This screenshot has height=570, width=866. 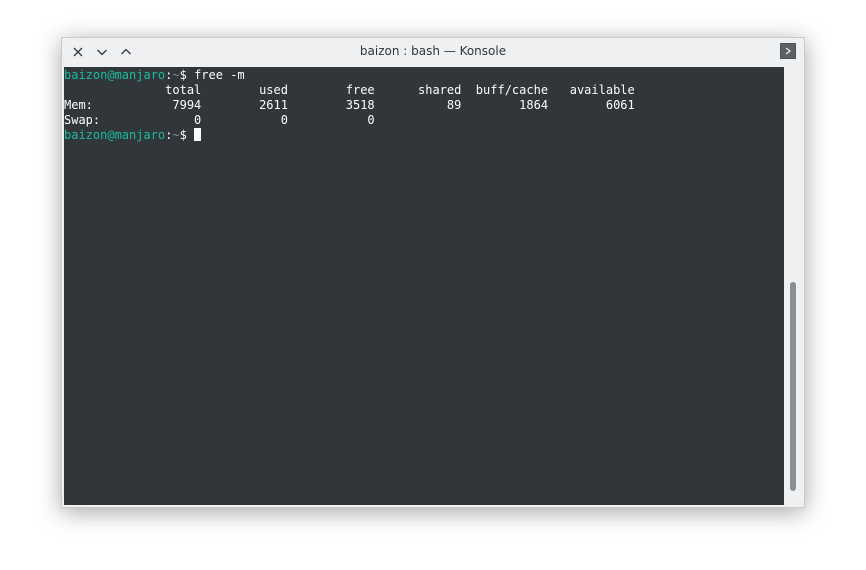 What do you see at coordinates (349, 105) in the screenshot?
I see `output-mem-row: Mem: 7994 2611 3518 89 1864 6061` at bounding box center [349, 105].